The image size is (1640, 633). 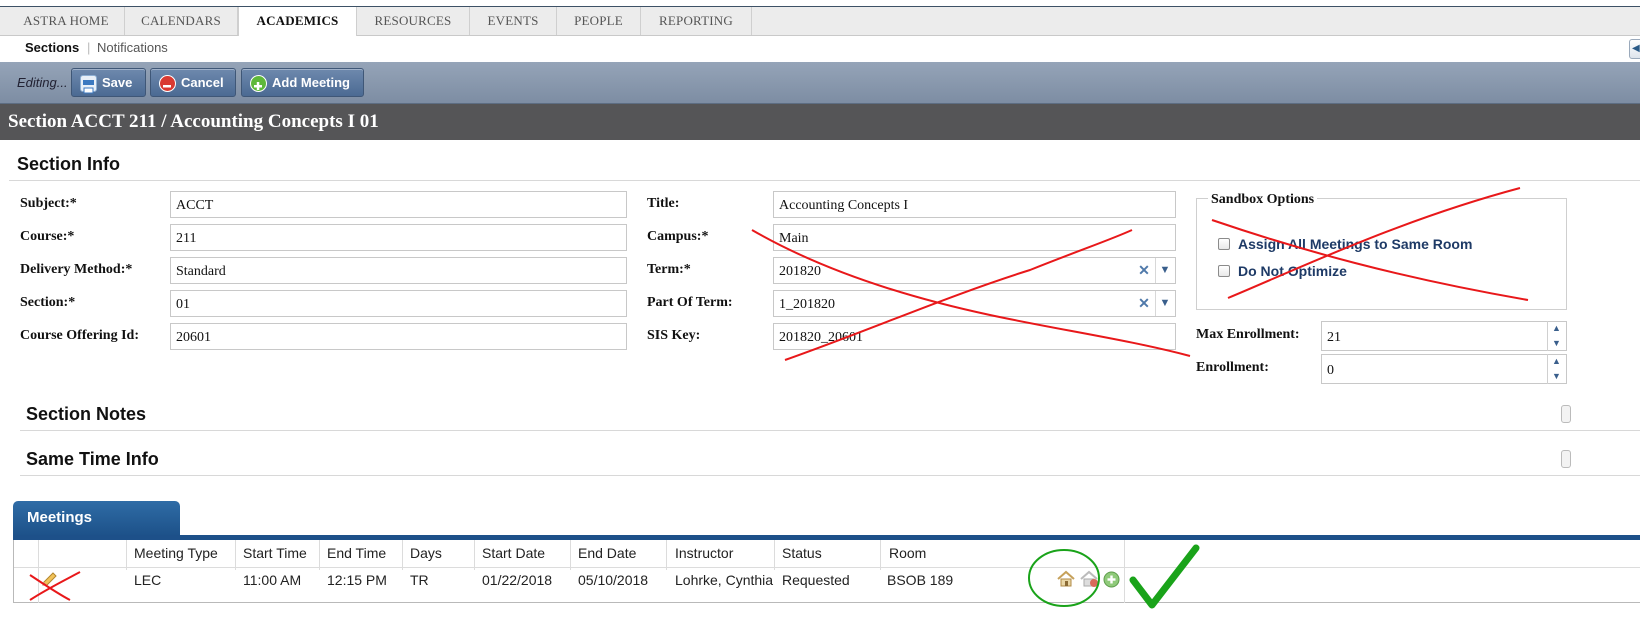 What do you see at coordinates (674, 335) in the screenshot?
I see `sis-key-label: SIS Key:` at bounding box center [674, 335].